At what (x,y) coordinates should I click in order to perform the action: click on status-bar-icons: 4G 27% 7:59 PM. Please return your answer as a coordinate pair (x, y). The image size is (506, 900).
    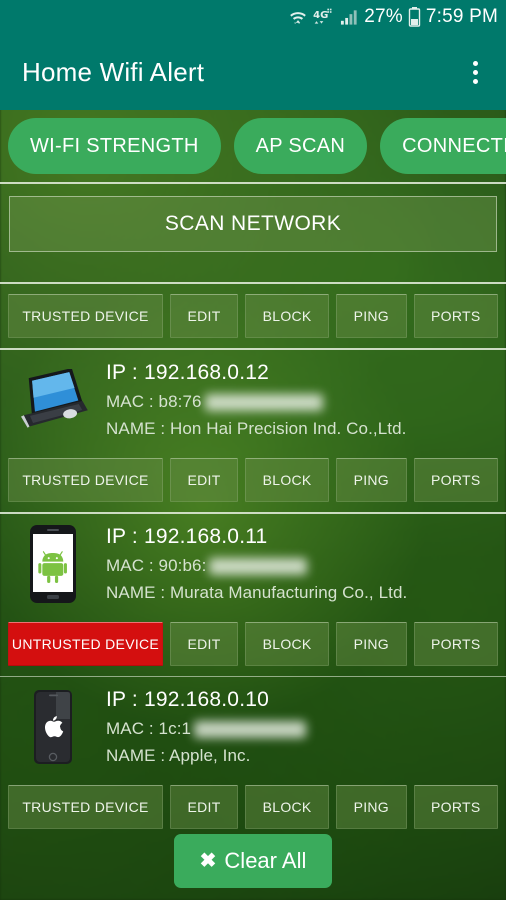
    Looking at the image, I should click on (393, 17).